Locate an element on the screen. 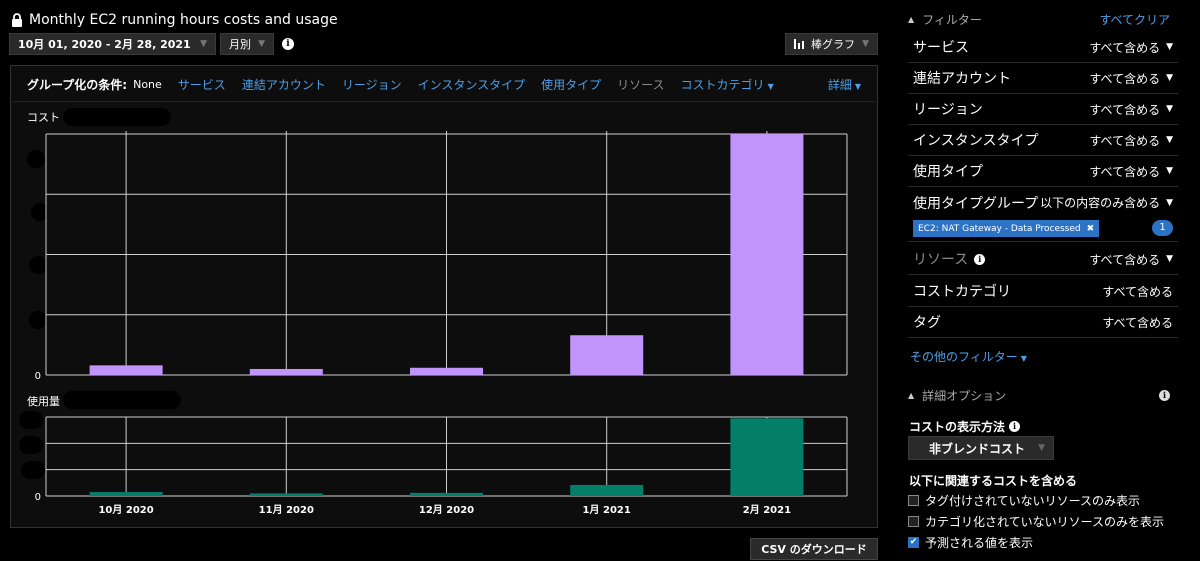 The image size is (1200, 561). filter-row-service: サービス すべて含める ▼ is located at coordinates (1043, 47).